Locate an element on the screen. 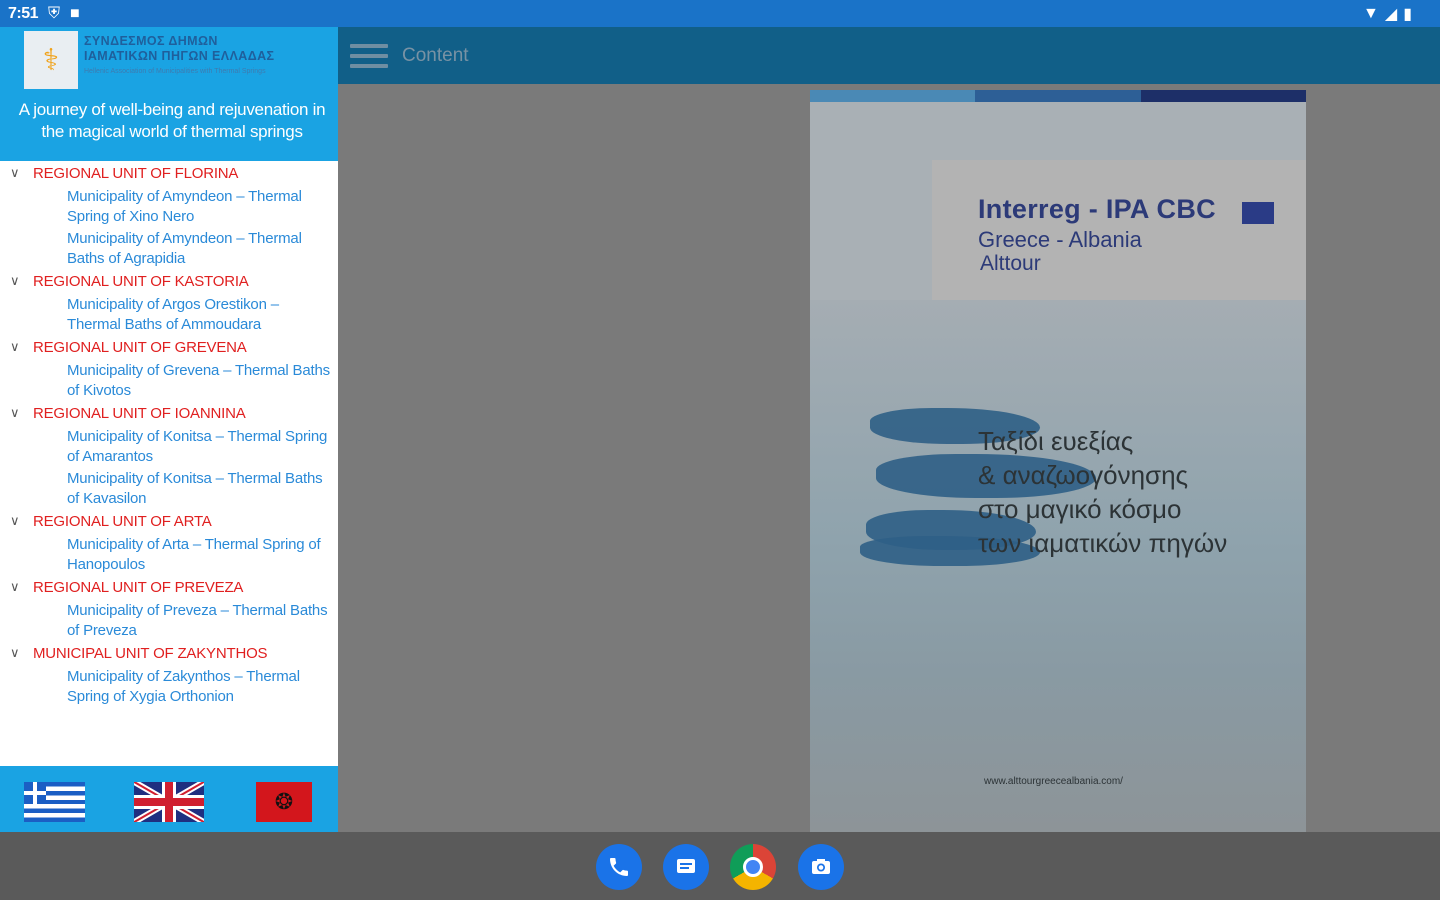  uk-flag-button is located at coordinates (169, 802).